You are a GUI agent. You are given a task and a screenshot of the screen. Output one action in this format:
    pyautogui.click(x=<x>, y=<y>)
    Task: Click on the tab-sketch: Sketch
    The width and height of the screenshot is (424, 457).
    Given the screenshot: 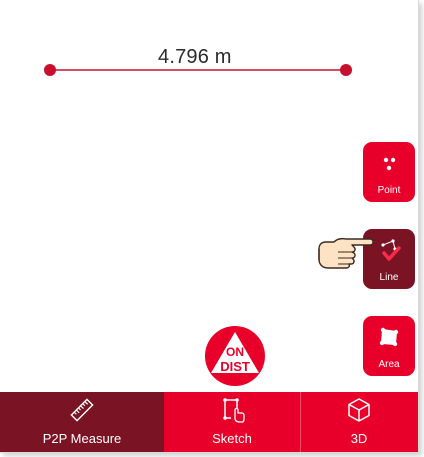 What is the action you would take?
    pyautogui.click(x=232, y=422)
    